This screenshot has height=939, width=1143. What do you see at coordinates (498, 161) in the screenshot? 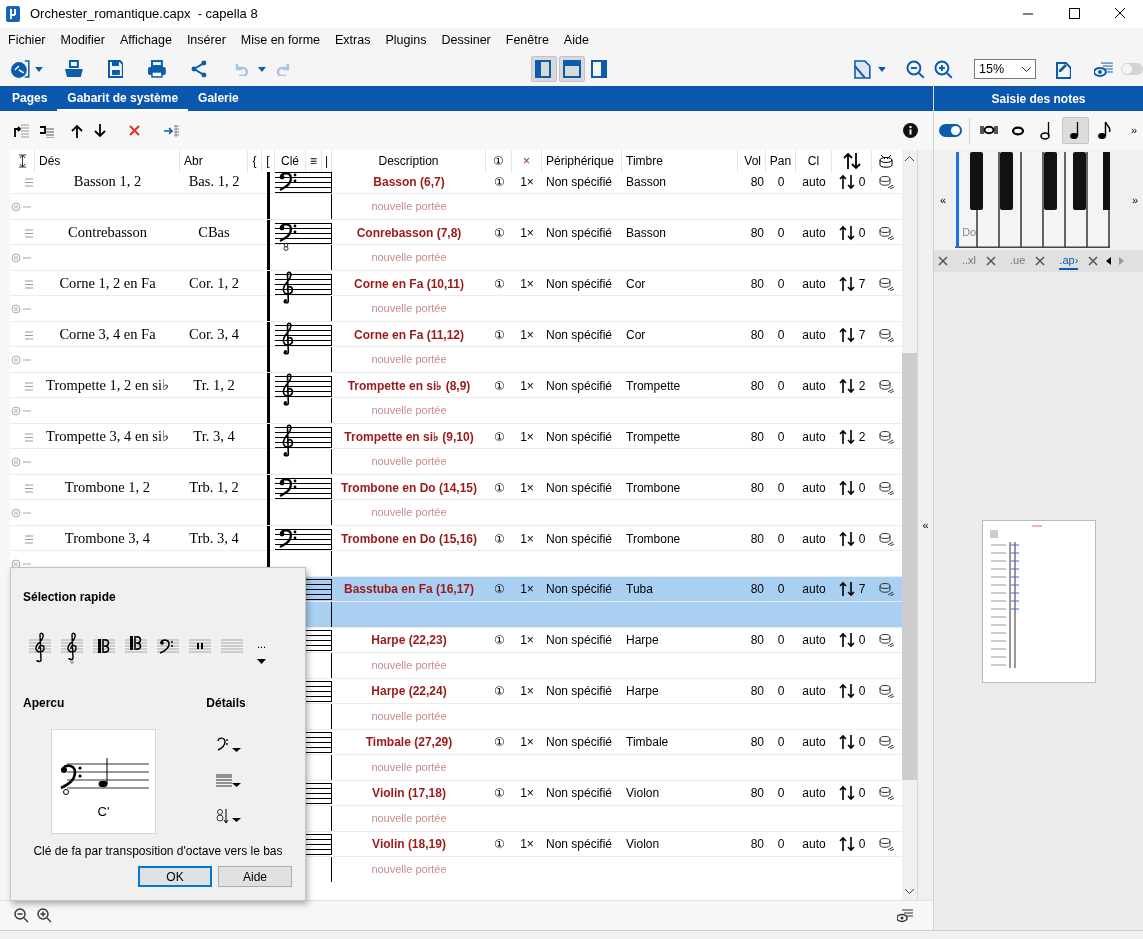
I see `column-header: ①` at bounding box center [498, 161].